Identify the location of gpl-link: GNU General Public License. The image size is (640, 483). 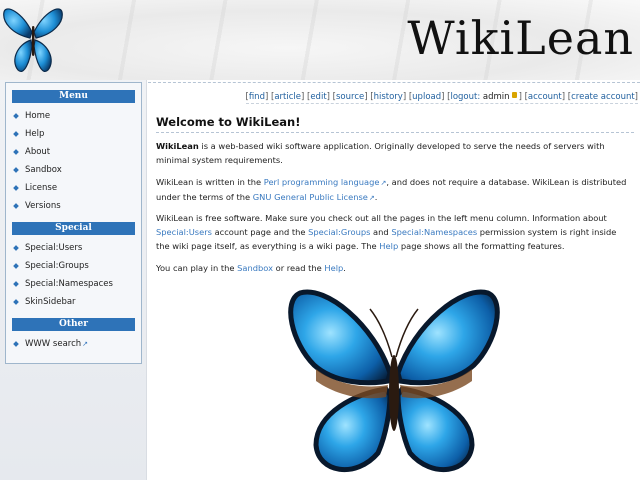
(310, 197).